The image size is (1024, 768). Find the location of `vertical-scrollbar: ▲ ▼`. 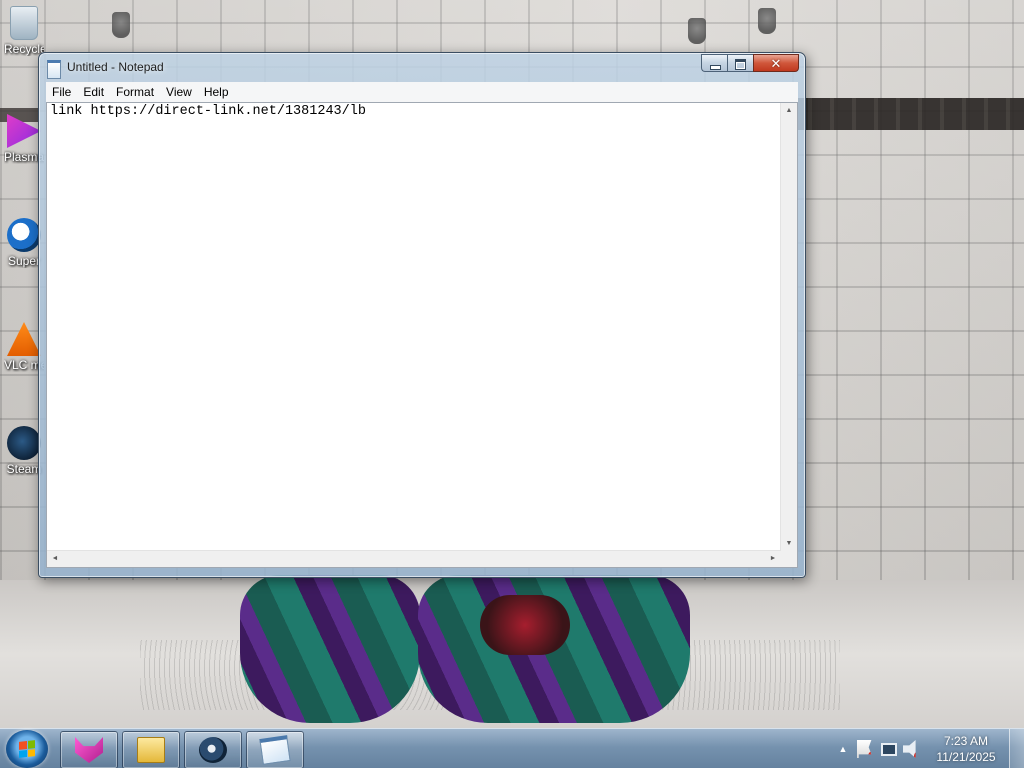

vertical-scrollbar: ▲ ▼ is located at coordinates (788, 327).